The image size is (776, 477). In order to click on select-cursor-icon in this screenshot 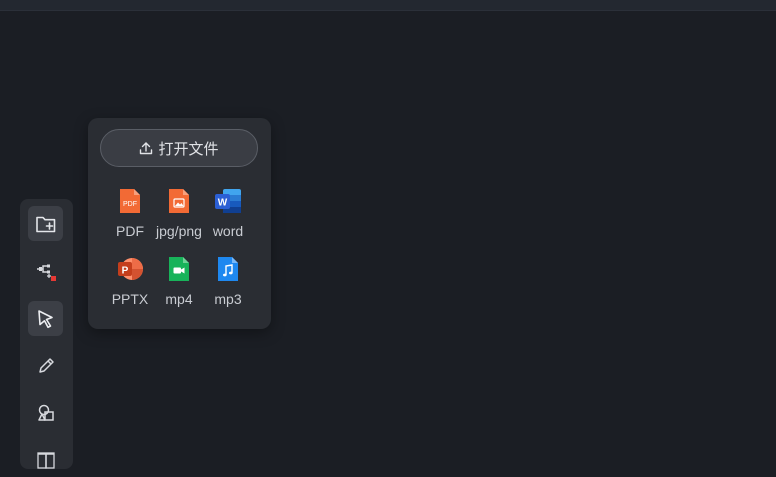, I will do `click(45, 318)`.